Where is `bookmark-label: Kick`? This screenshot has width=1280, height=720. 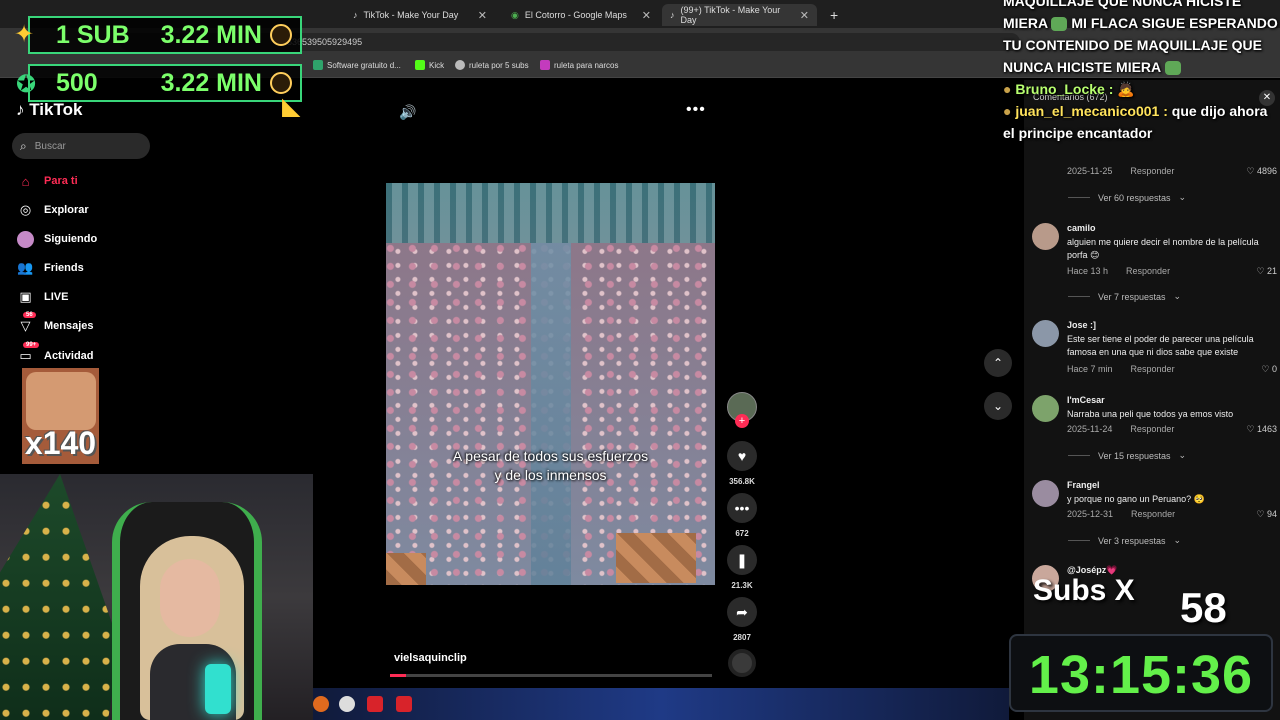
bookmark-label: Kick is located at coordinates (437, 65).